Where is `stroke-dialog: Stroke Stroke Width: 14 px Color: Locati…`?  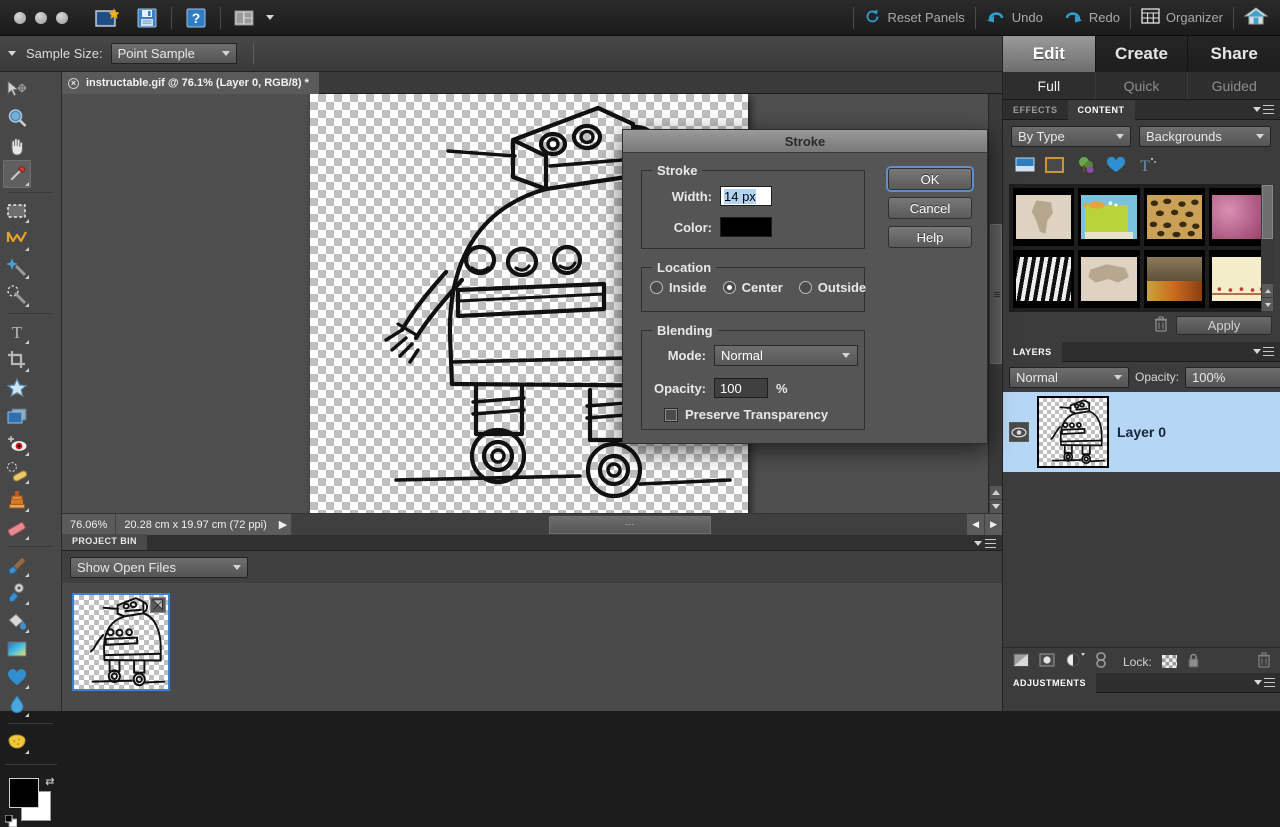 stroke-dialog: Stroke Stroke Width: 14 px Color: Locati… is located at coordinates (805, 286).